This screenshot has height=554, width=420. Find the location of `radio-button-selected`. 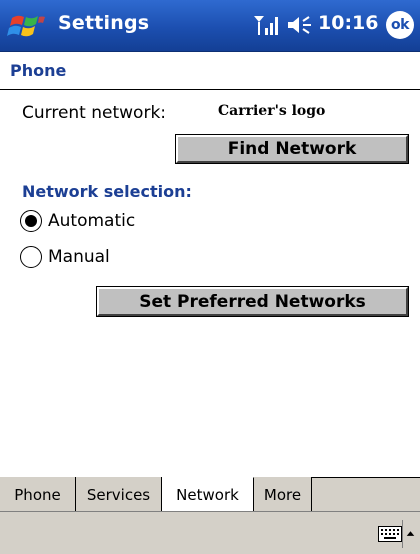

radio-button-selected is located at coordinates (31, 221).